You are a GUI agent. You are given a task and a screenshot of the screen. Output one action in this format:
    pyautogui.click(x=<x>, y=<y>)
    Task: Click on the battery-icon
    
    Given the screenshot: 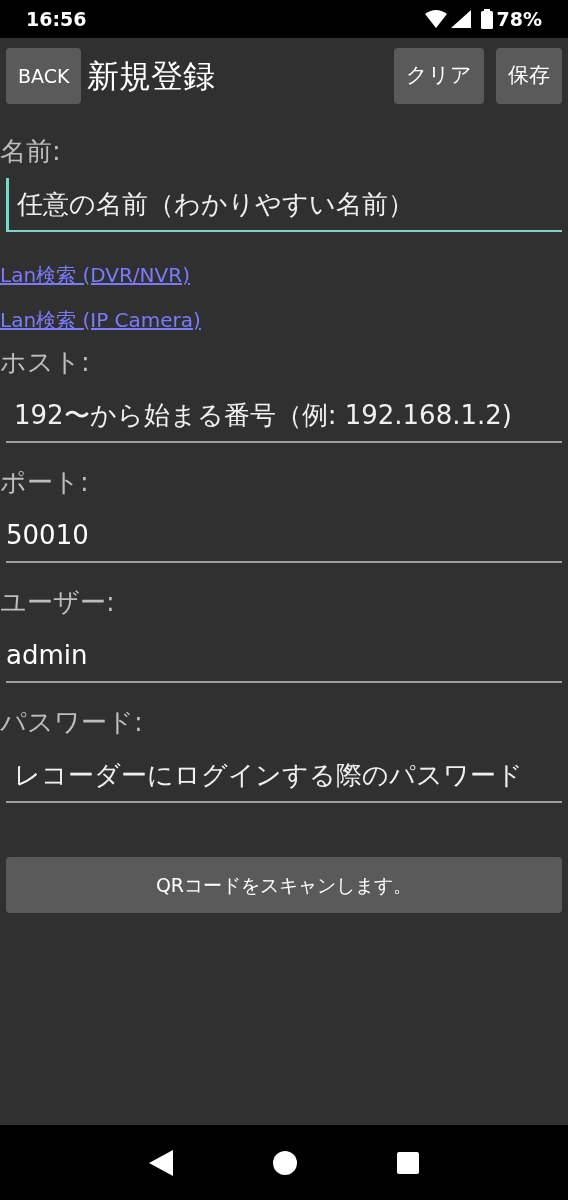 What is the action you would take?
    pyautogui.click(x=486, y=19)
    